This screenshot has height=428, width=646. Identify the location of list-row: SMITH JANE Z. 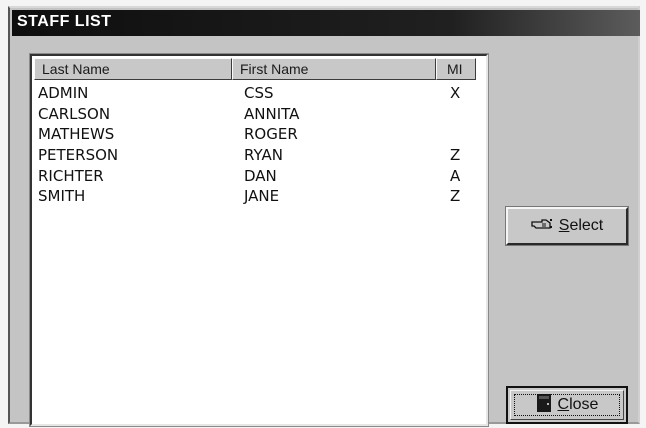
(257, 196).